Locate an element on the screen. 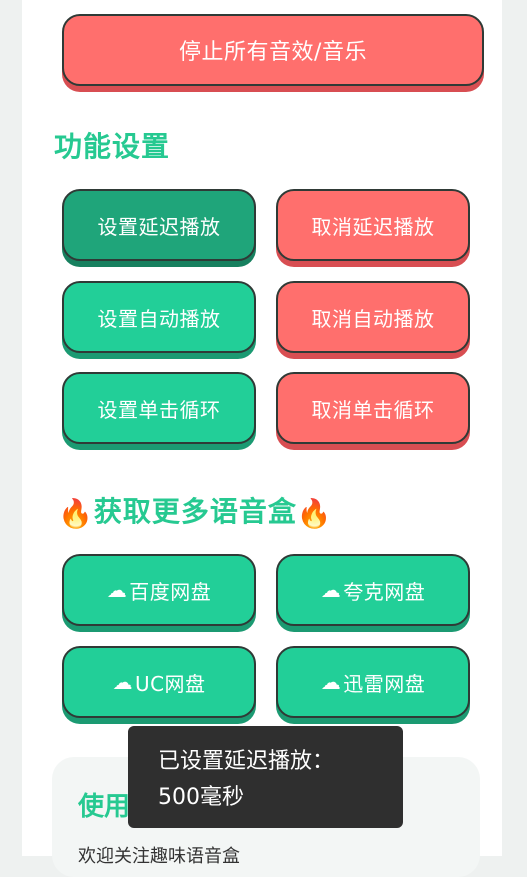 The width and height of the screenshot is (527, 877). more-voice-boxes-title: 🔥获取更多语音盒🔥 is located at coordinates (195, 510).